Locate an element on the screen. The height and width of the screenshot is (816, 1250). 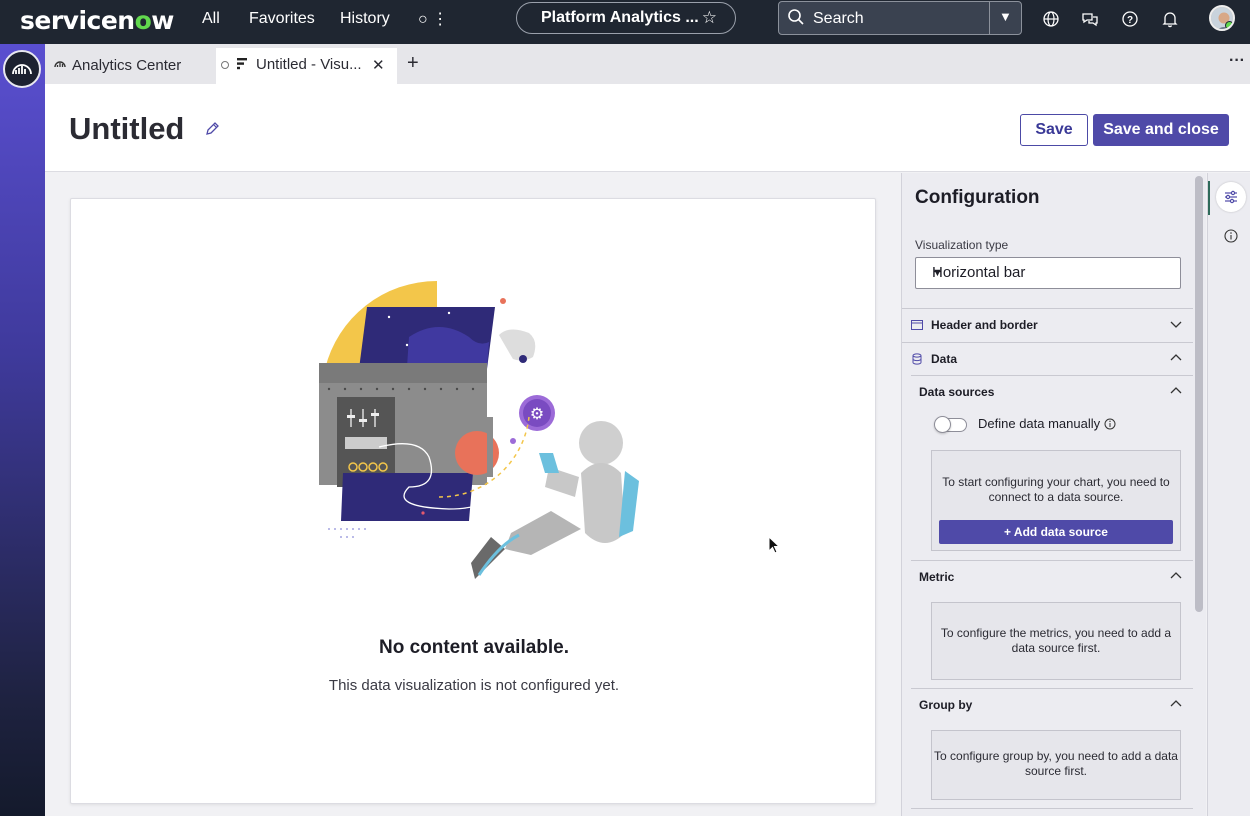
star-icon: ☆ is located at coordinates (709, 18).